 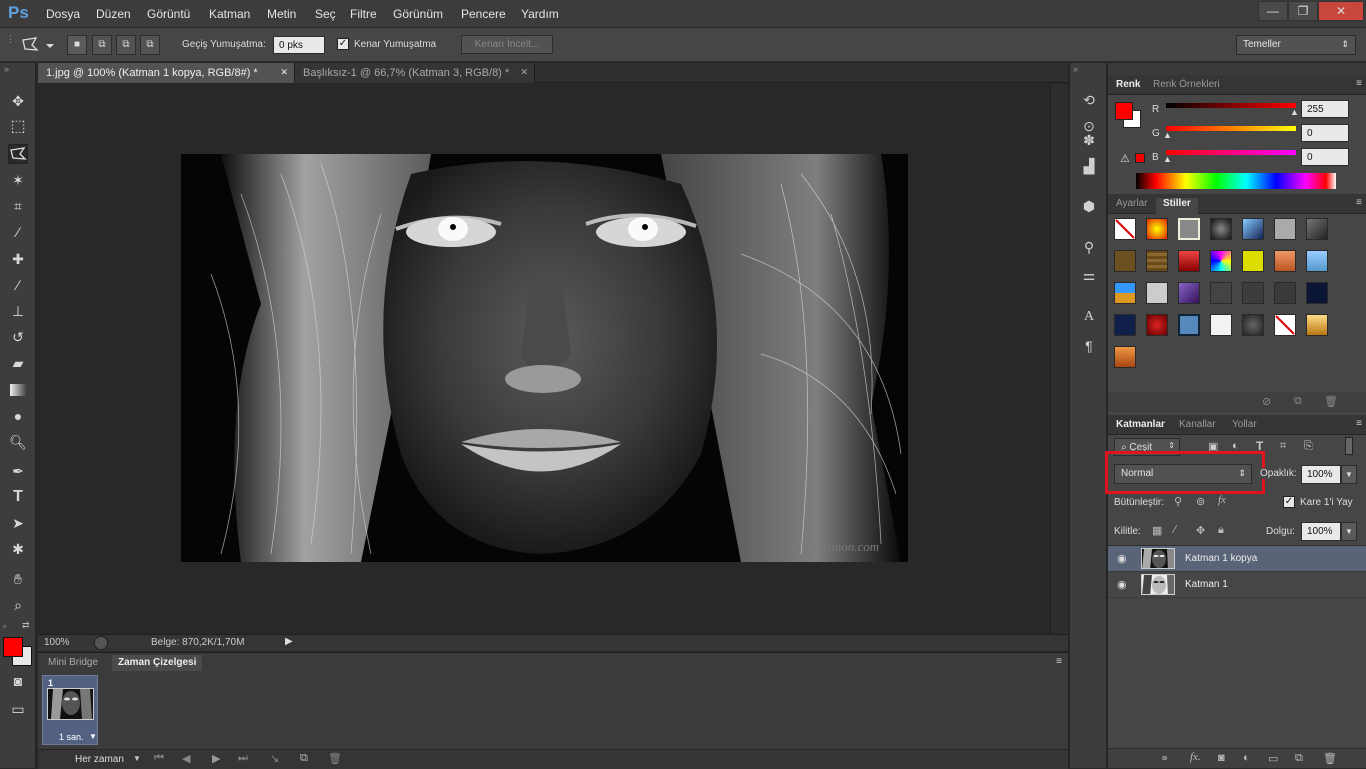 What do you see at coordinates (157, 663) in the screenshot?
I see `tab-timeline: Zaman Çizelgesi` at bounding box center [157, 663].